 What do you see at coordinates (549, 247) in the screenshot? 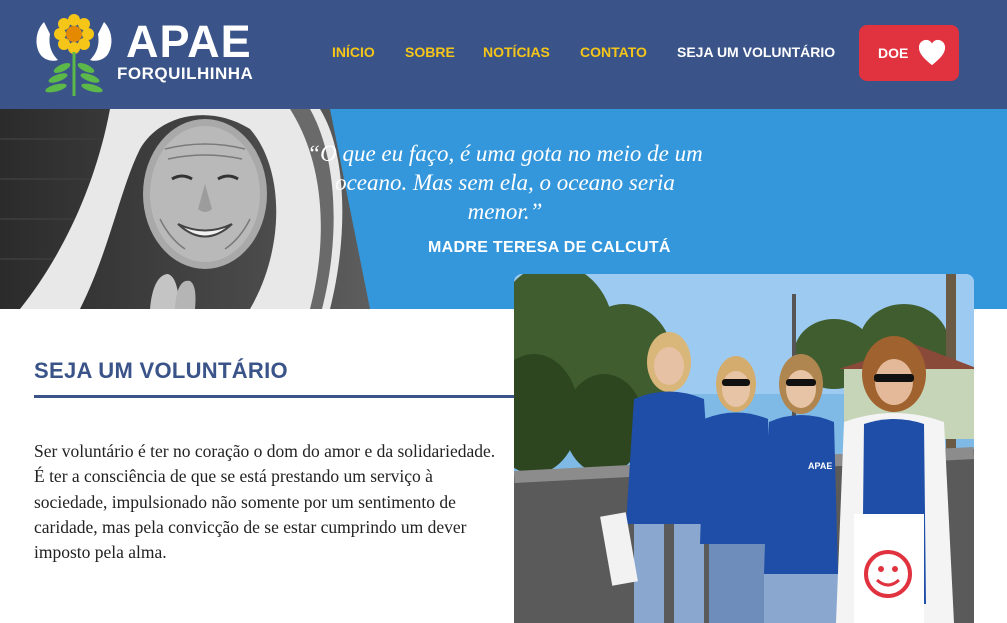
I see `quote-author: MADRE TERESA DE CALCUTÁ` at bounding box center [549, 247].